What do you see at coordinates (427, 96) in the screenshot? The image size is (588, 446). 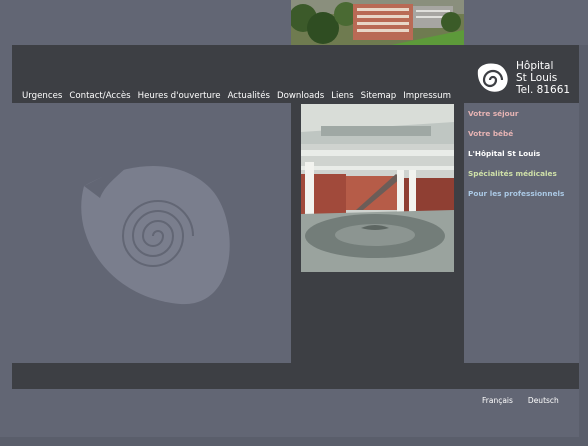 I see `nav-impressum: Impressum` at bounding box center [427, 96].